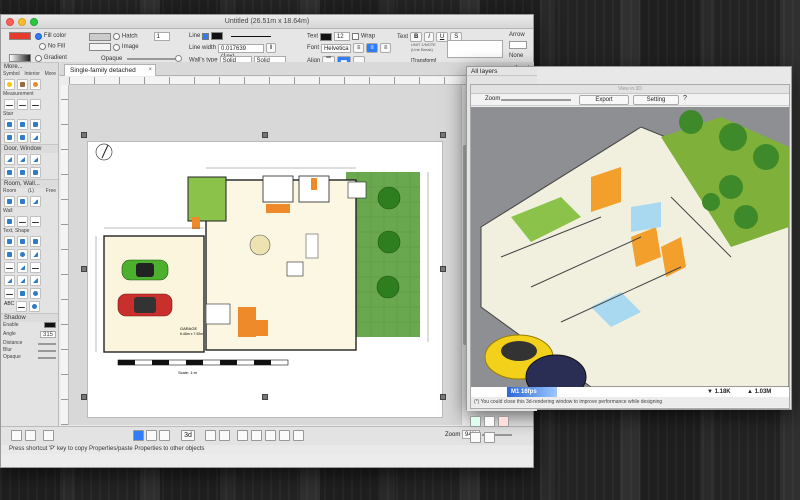 The width and height of the screenshot is (800, 500). What do you see at coordinates (161, 36) in the screenshot?
I see `hatch-count-select: 1` at bounding box center [161, 36].